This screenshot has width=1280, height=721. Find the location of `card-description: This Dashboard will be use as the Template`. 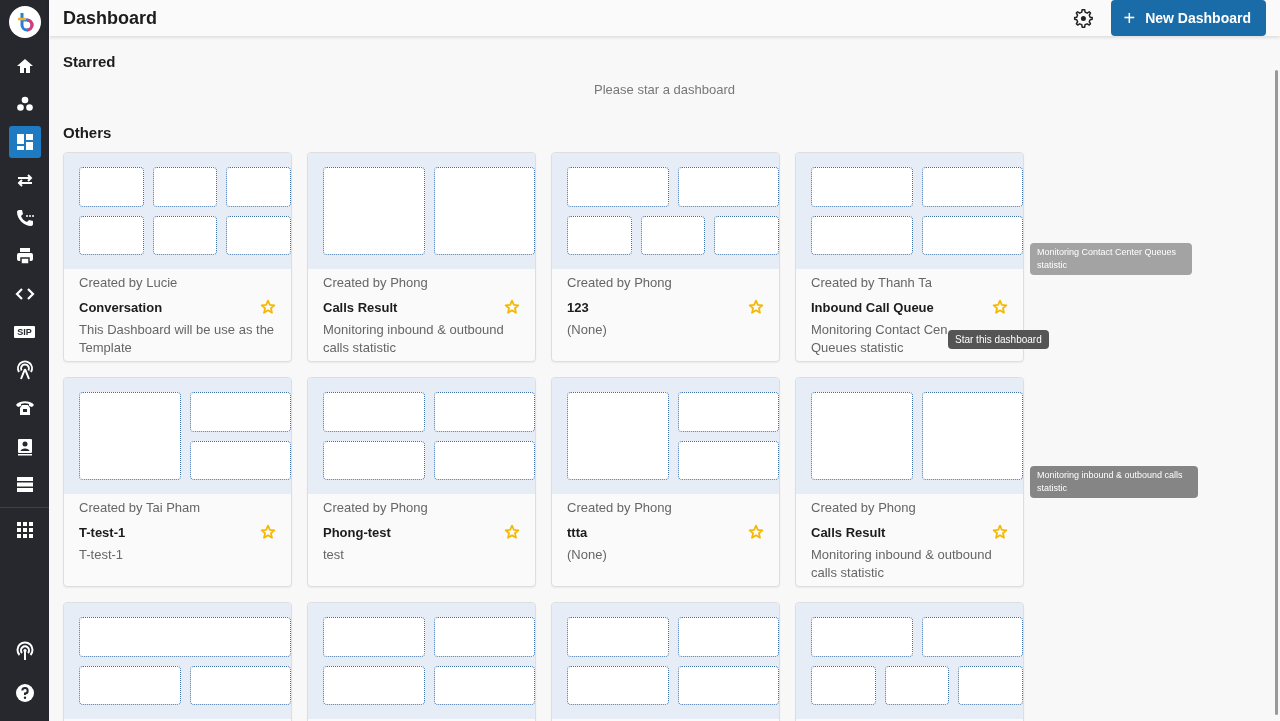

card-description: This Dashboard will be use as the Template is located at coordinates (177, 339).